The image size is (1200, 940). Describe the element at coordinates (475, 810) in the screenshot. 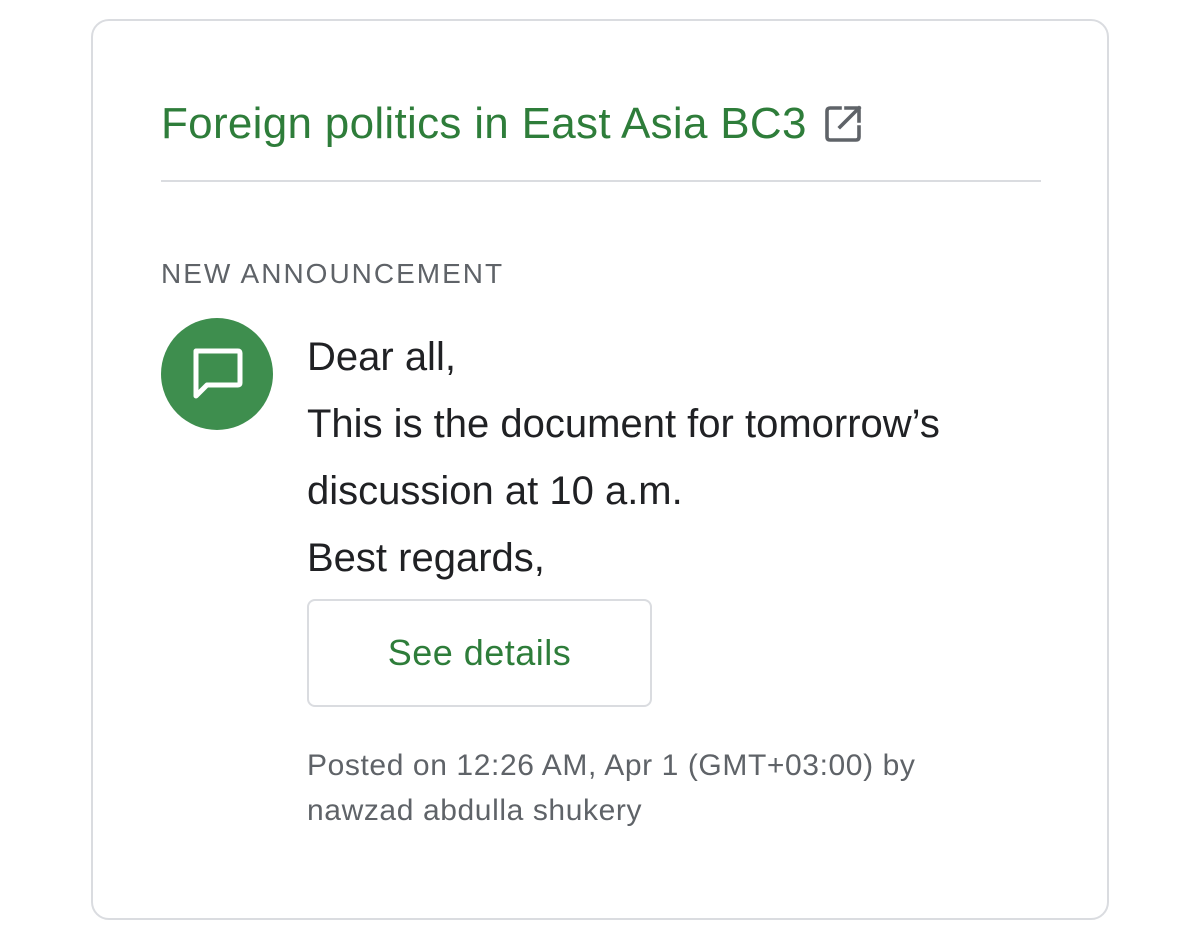

I see `posted-author: nawzad abdulla shukery` at that location.